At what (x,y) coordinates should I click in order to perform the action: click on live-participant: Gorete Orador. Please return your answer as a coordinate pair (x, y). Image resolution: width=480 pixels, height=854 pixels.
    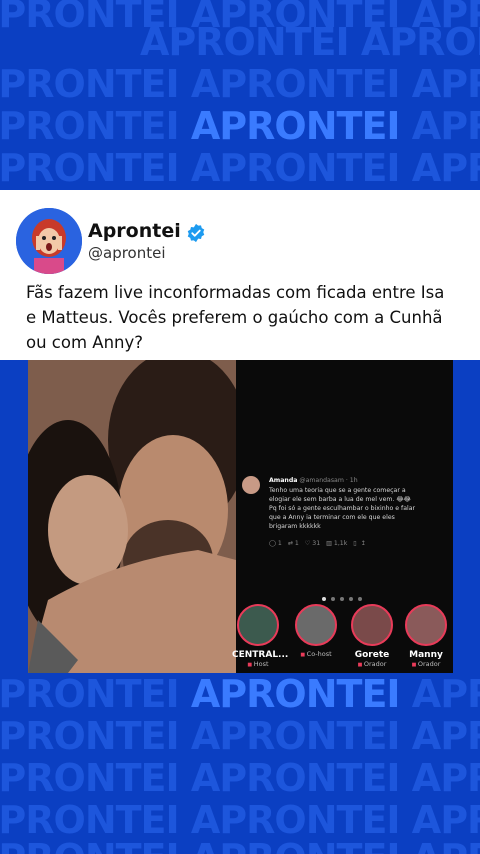
    Looking at the image, I should click on (372, 636).